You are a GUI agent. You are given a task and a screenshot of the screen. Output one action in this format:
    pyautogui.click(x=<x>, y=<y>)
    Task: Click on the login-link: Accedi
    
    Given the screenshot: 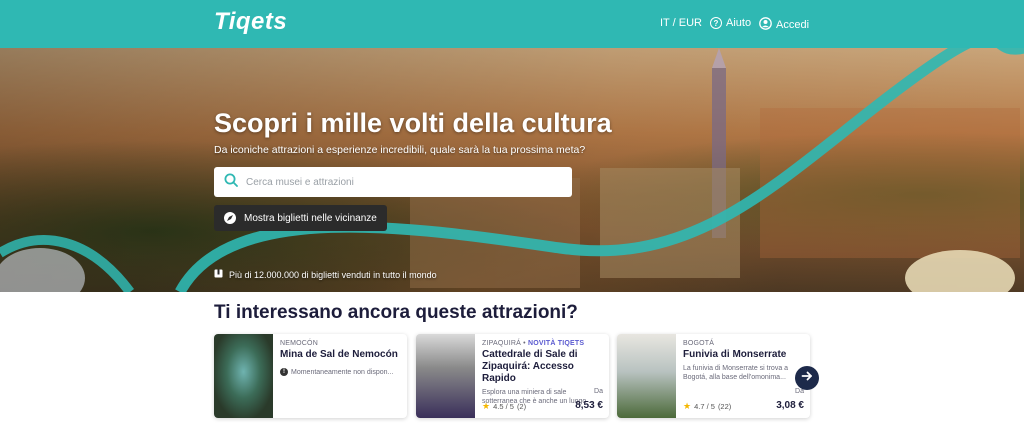 What is the action you would take?
    pyautogui.click(x=784, y=25)
    